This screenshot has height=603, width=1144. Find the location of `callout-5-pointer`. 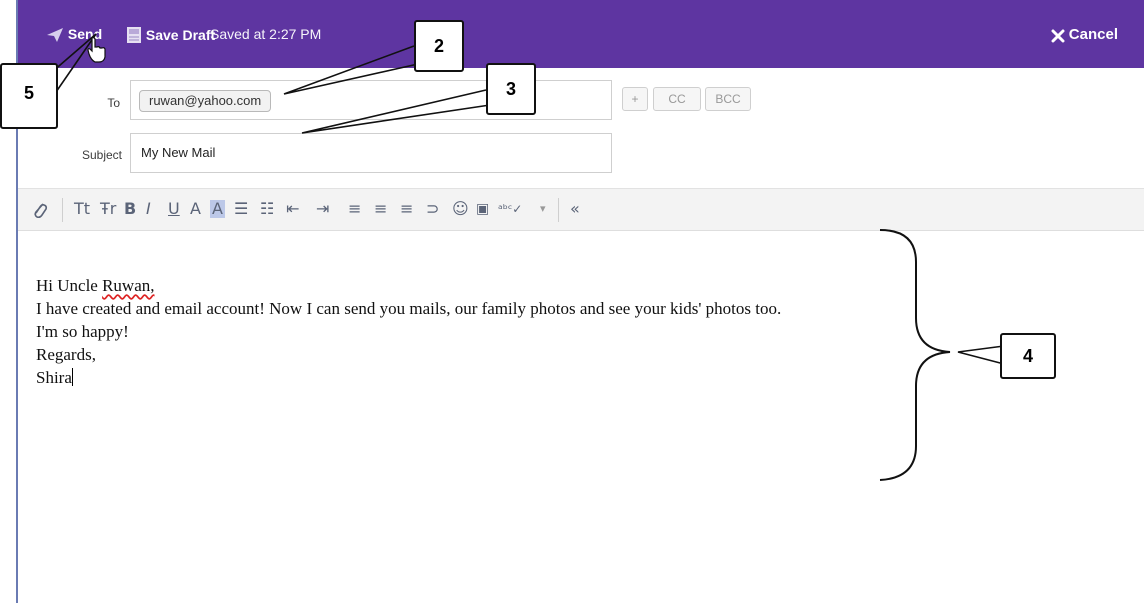

callout-5-pointer is located at coordinates (74, 63).